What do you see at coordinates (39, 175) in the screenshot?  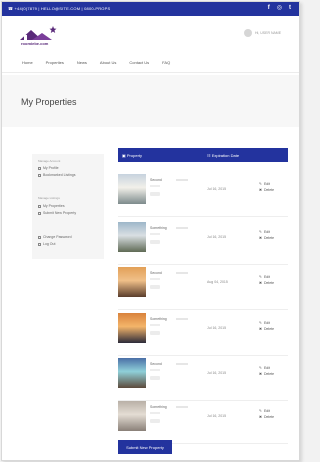 I see `bookmark-icon` at bounding box center [39, 175].